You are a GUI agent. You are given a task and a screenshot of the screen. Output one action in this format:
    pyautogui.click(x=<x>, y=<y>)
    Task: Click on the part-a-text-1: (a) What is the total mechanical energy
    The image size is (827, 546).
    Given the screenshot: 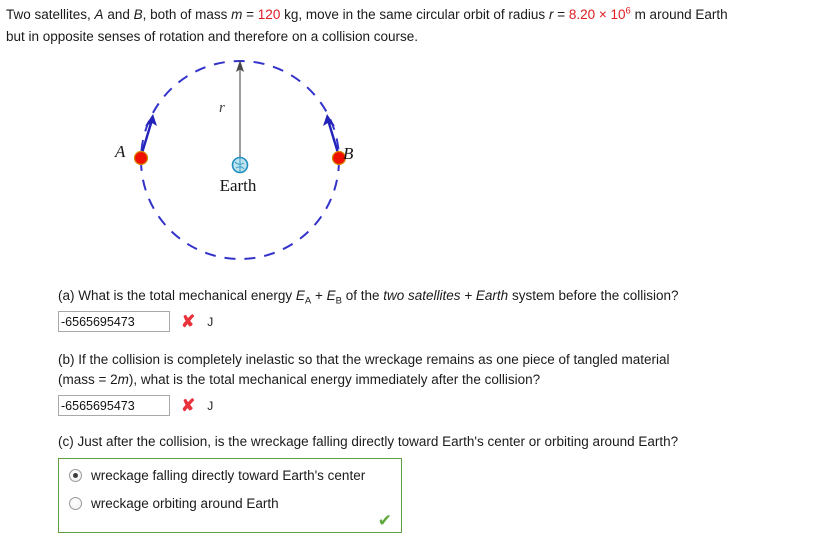 What is the action you would take?
    pyautogui.click(x=177, y=295)
    